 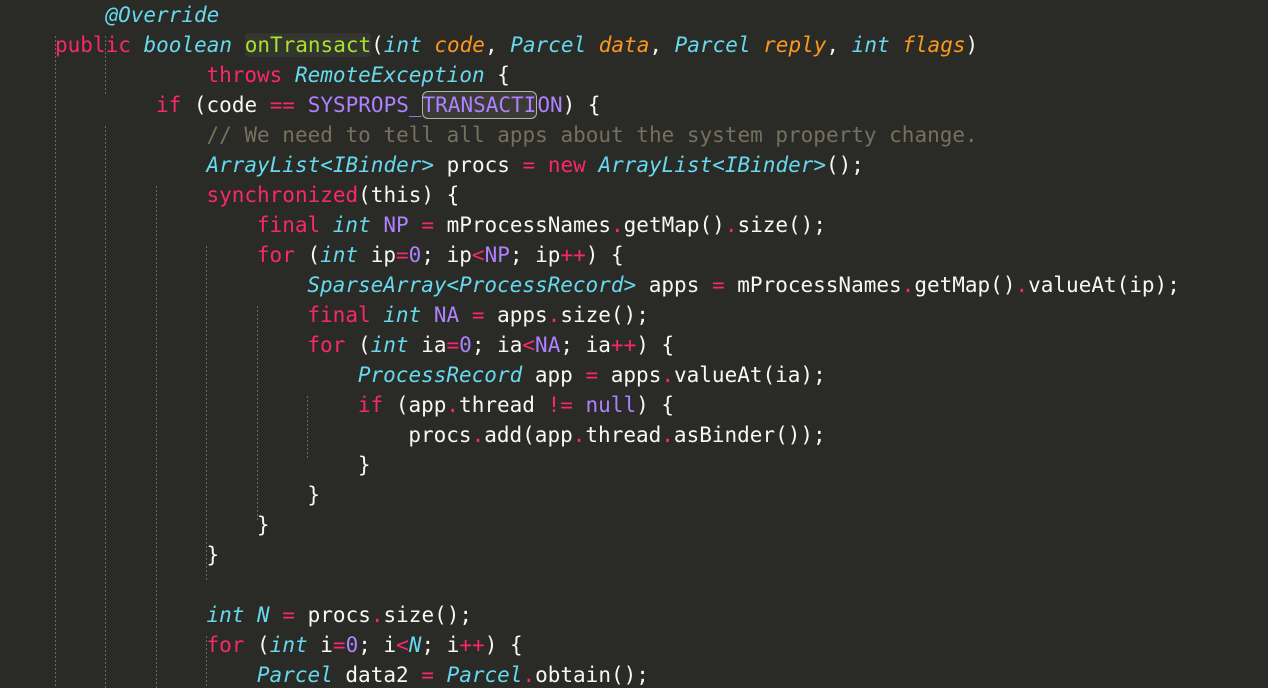 What do you see at coordinates (634, 255) in the screenshot?
I see `code-line: for (int ip=0; ip<NP; ip++) {` at bounding box center [634, 255].